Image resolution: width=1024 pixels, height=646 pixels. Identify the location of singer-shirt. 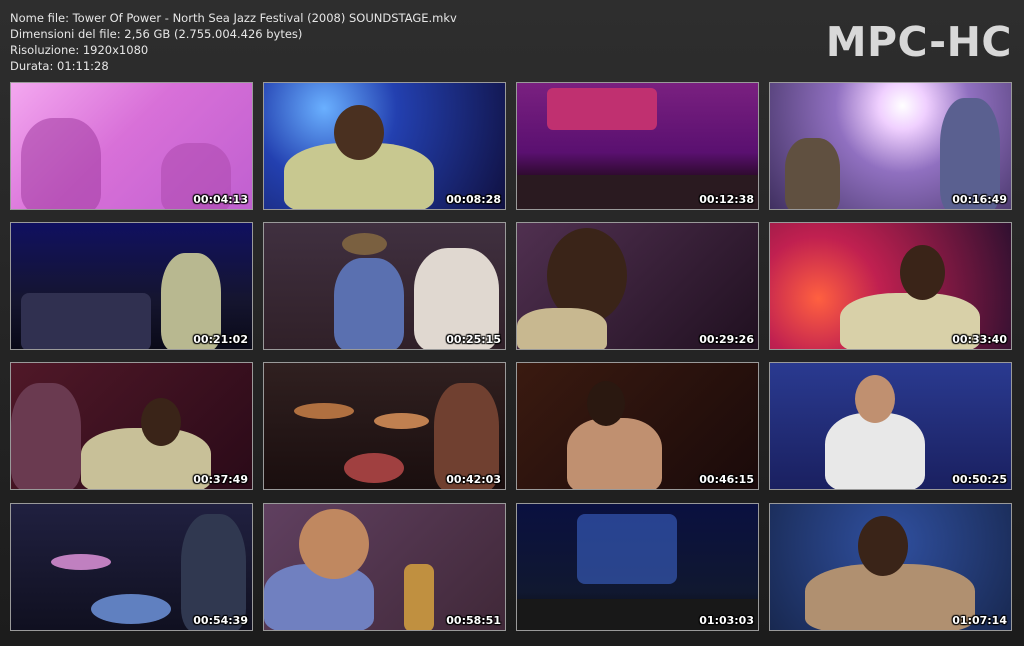
(562, 328).